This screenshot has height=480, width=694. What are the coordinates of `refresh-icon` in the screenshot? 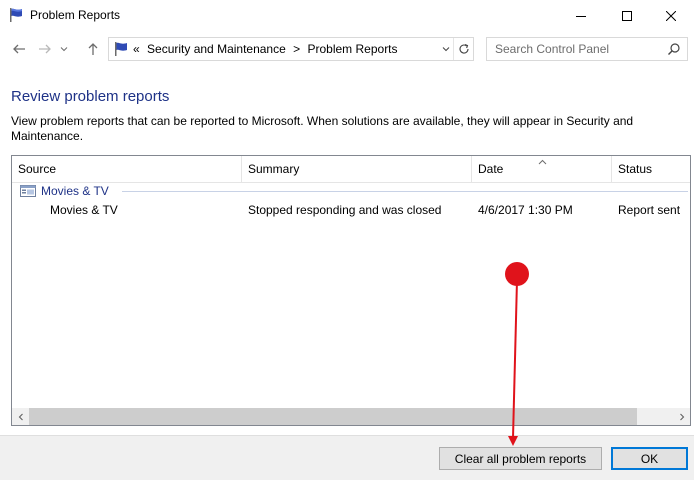 It's located at (464, 48).